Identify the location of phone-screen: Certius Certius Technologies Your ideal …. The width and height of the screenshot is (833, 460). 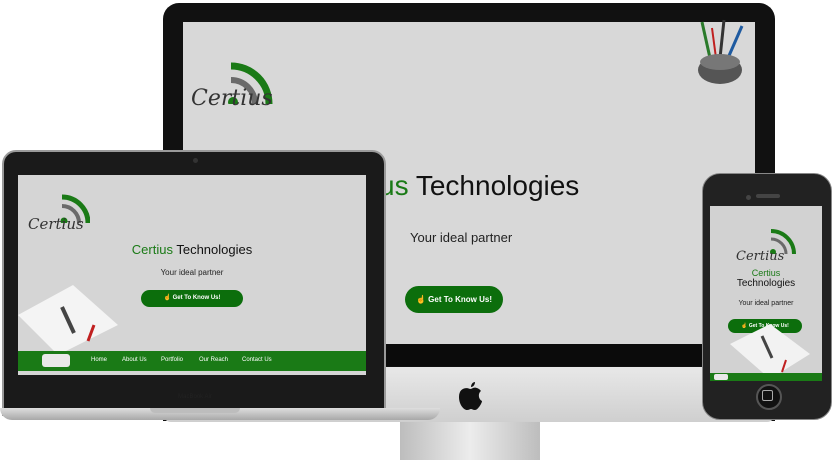
(766, 293).